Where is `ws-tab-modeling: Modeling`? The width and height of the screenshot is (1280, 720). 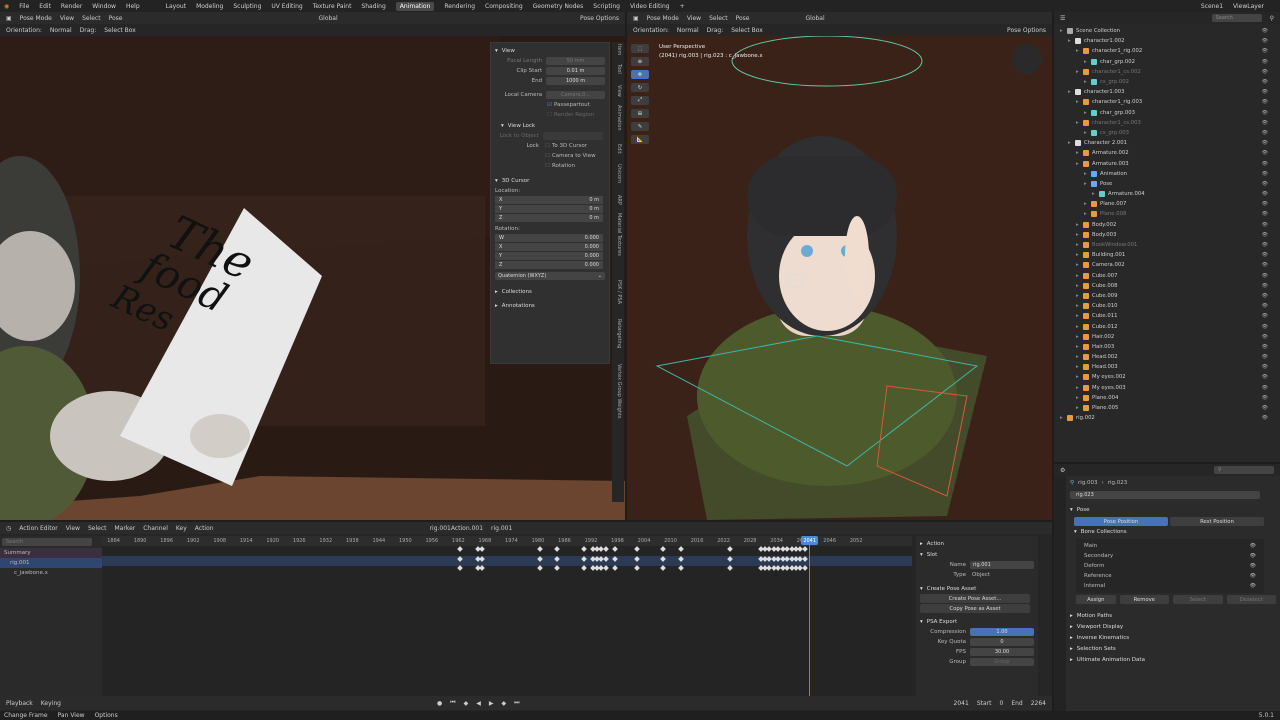 ws-tab-modeling: Modeling is located at coordinates (209, 6).